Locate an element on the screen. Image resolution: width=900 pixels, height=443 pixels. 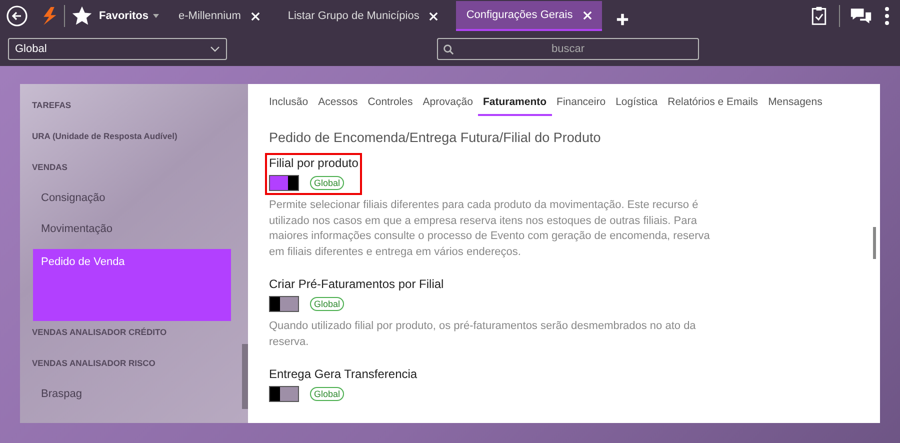
star-icon is located at coordinates (82, 16).